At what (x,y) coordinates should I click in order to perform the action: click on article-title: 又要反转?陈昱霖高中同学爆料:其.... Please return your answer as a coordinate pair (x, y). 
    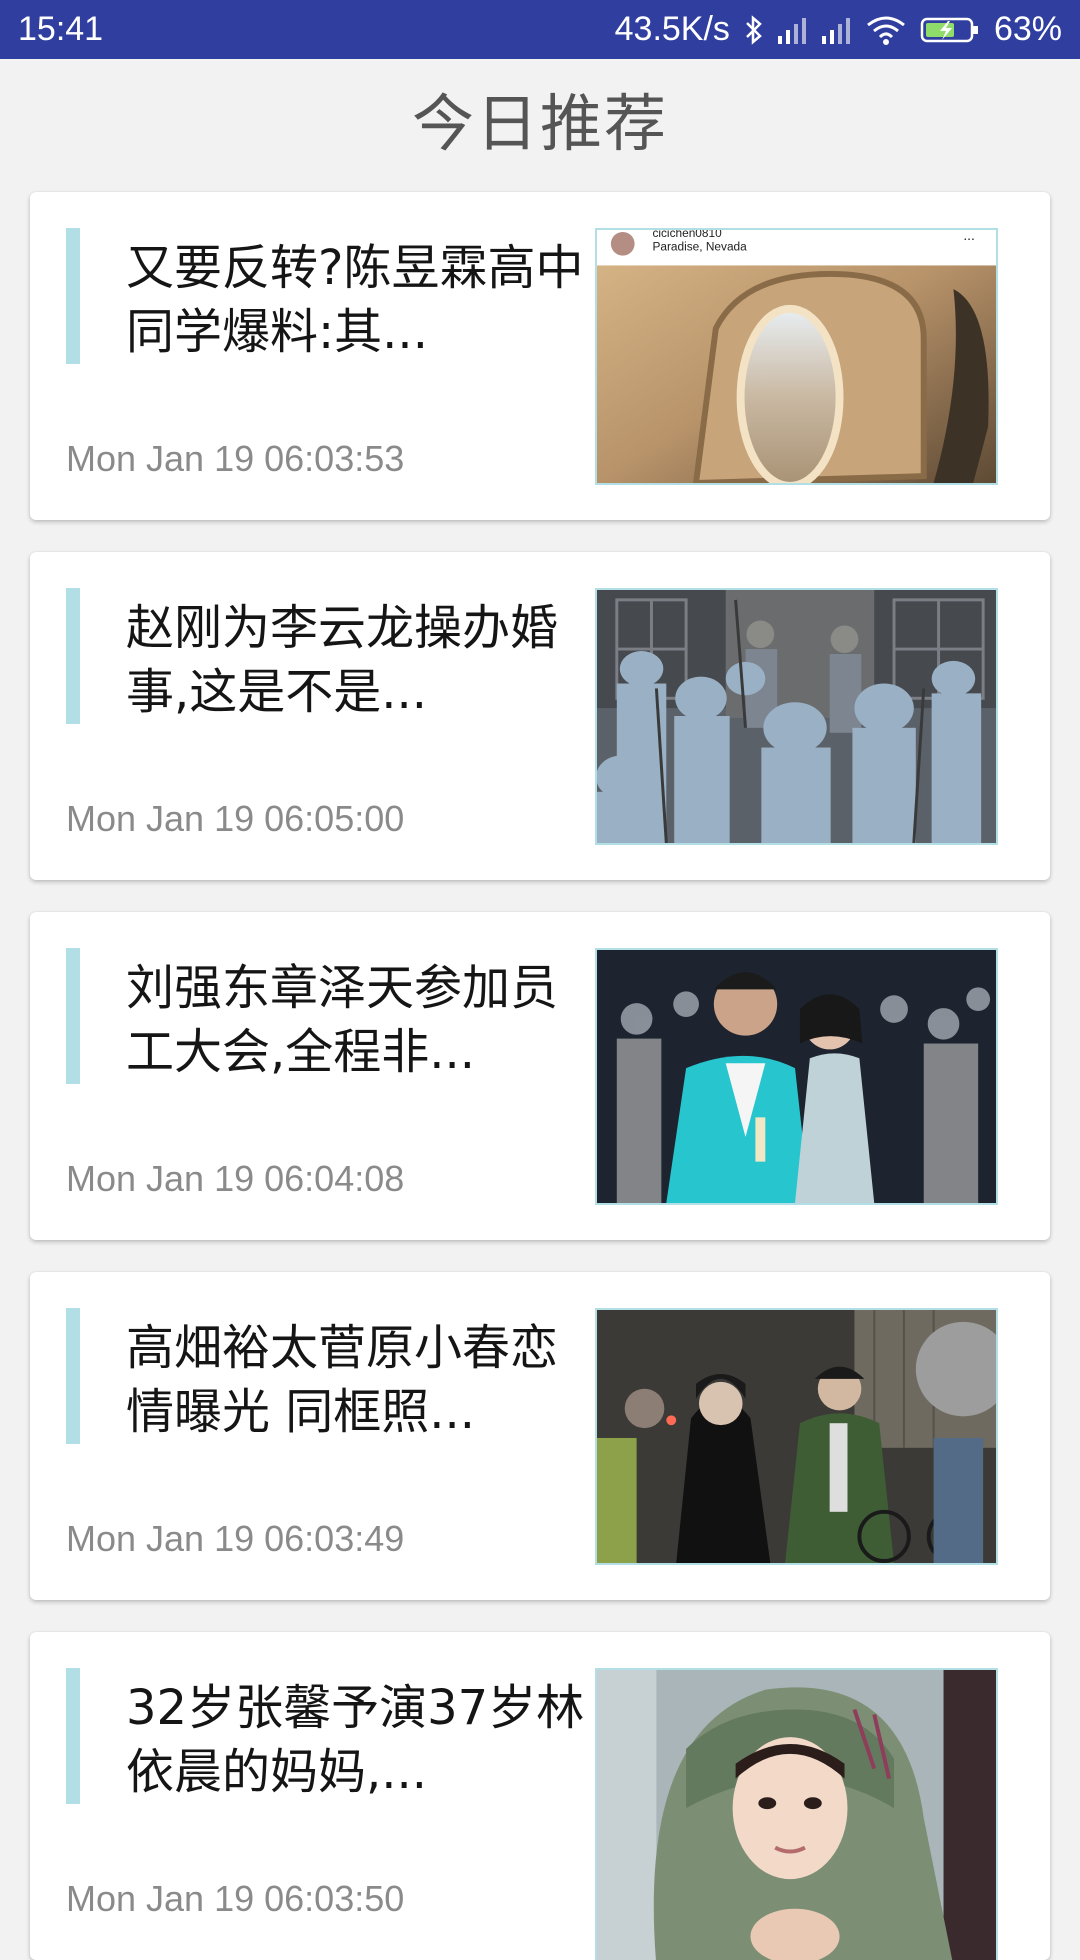
    Looking at the image, I should click on (355, 300).